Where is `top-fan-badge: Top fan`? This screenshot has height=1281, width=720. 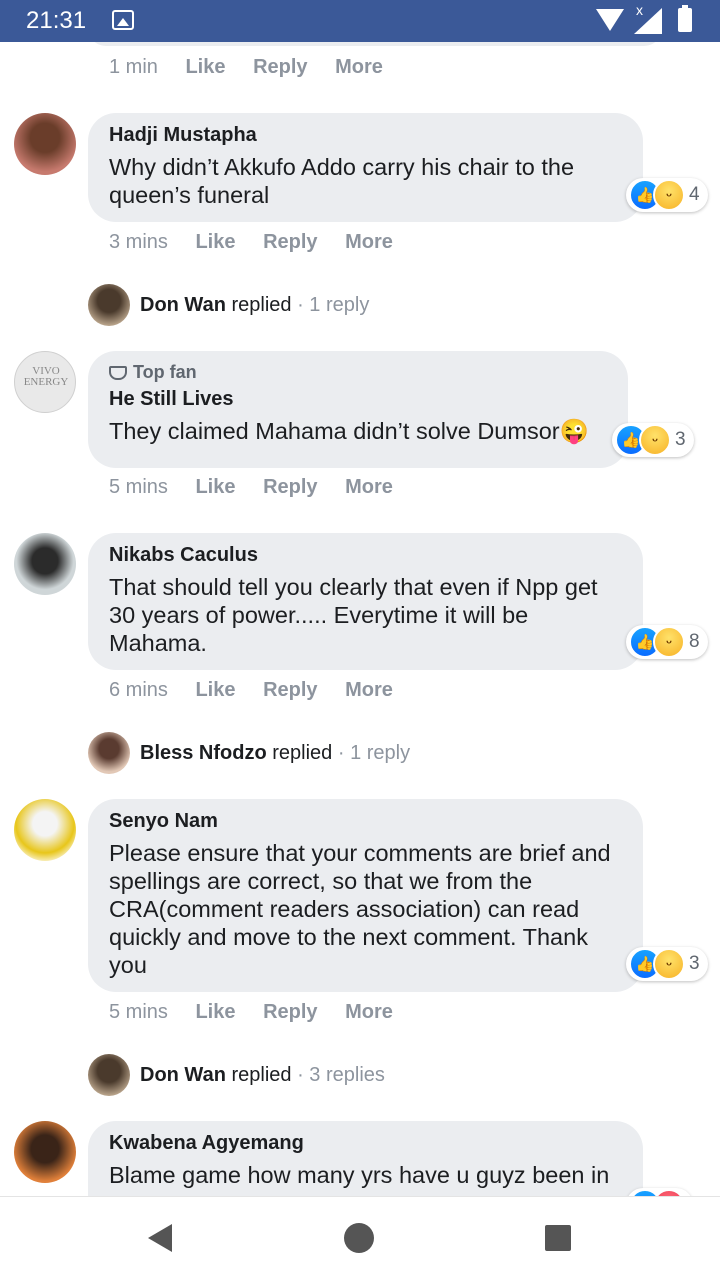 top-fan-badge: Top fan is located at coordinates (358, 372).